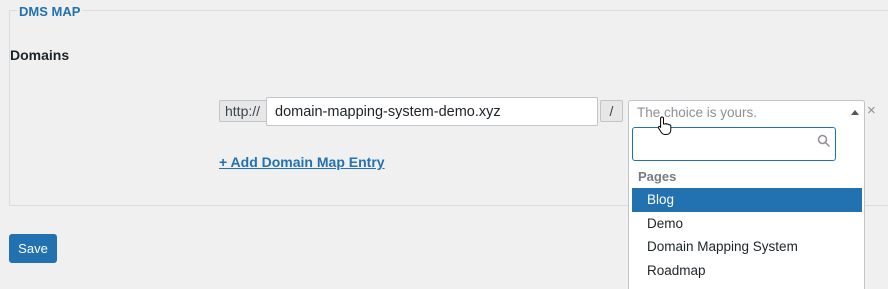 The height and width of the screenshot is (289, 888). Describe the element at coordinates (747, 247) in the screenshot. I see `option-domain-mapping-system: Domain Mapping System` at that location.